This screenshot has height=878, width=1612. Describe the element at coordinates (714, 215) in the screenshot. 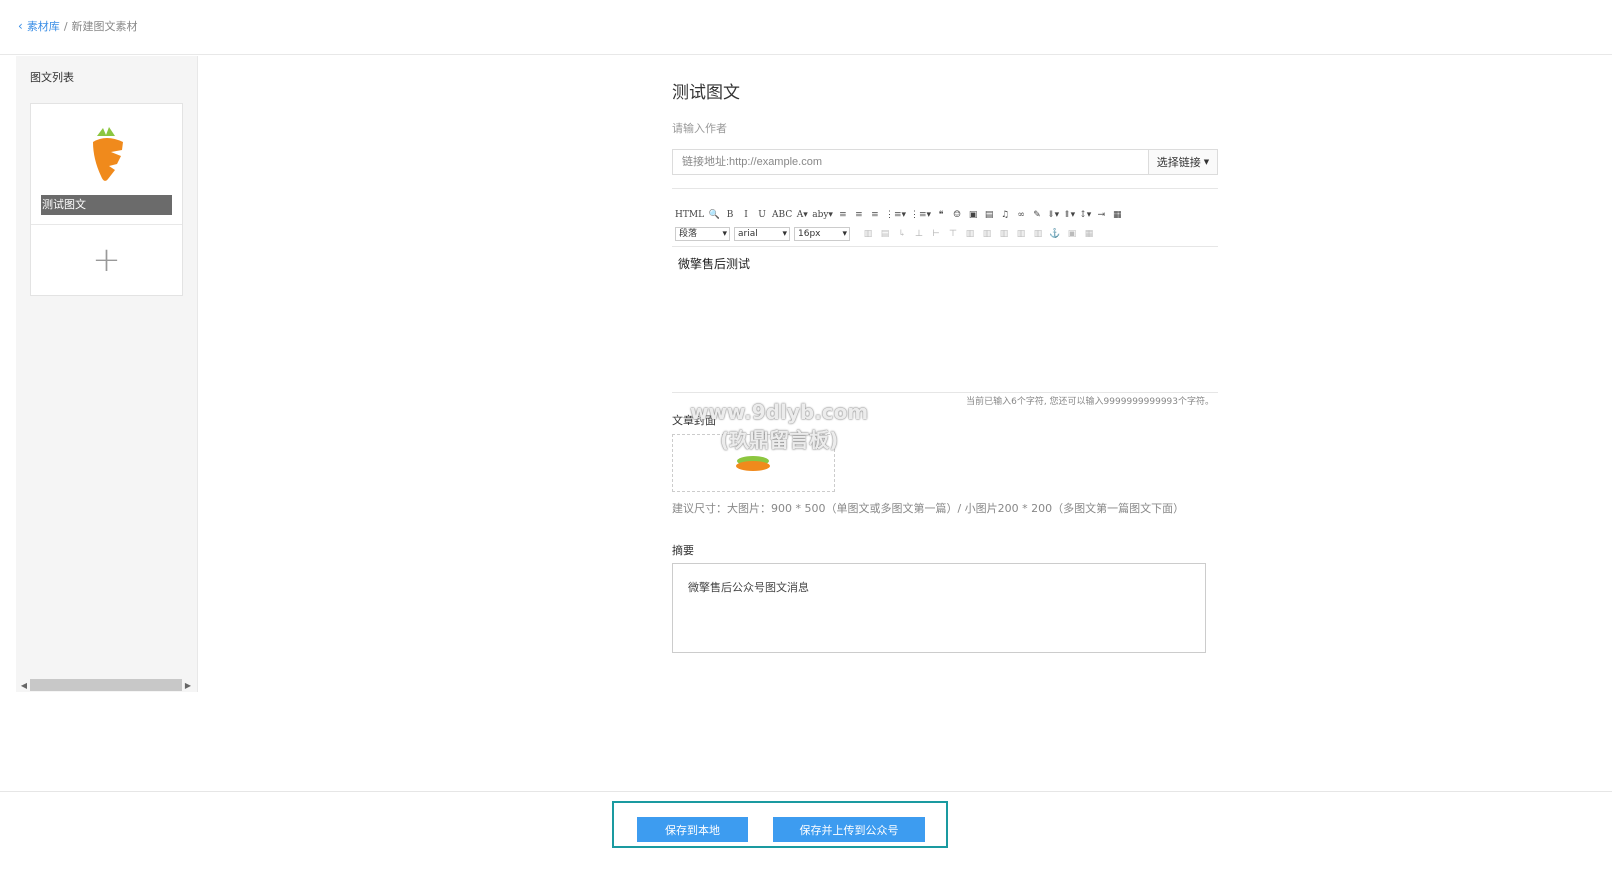

I see `toolbar-button-icon: 🔍` at that location.